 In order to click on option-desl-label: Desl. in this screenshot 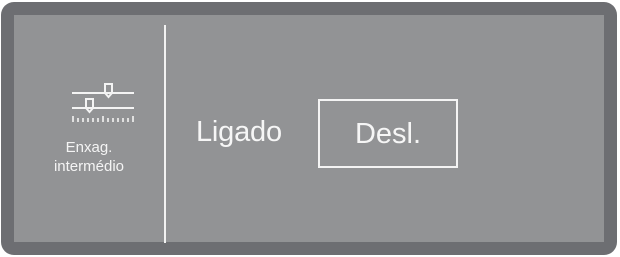, I will do `click(388, 134)`.